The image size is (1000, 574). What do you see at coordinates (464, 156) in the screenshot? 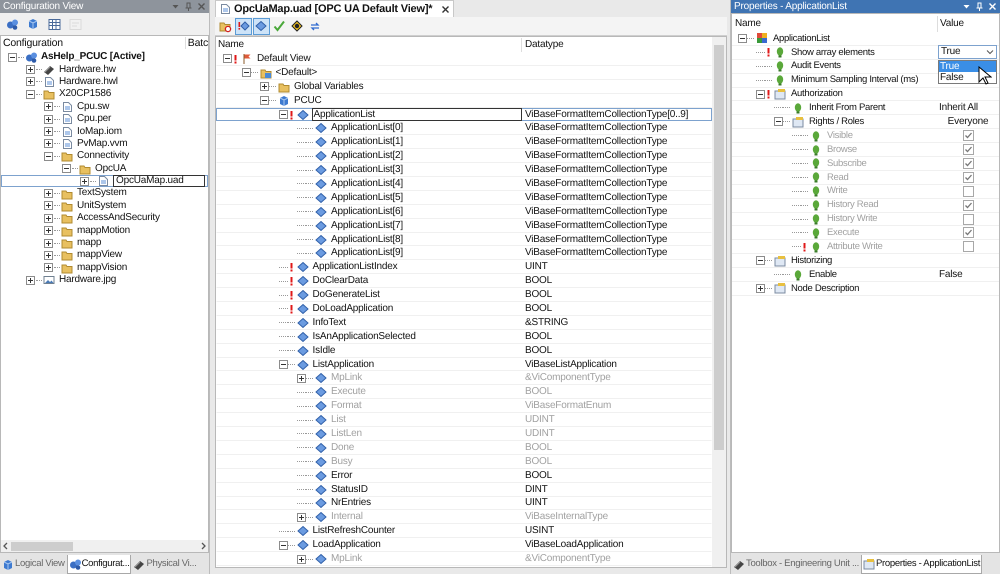
I see `tree-row: ApplicationList[2] ViBaseFormatItemCollectionType` at bounding box center [464, 156].